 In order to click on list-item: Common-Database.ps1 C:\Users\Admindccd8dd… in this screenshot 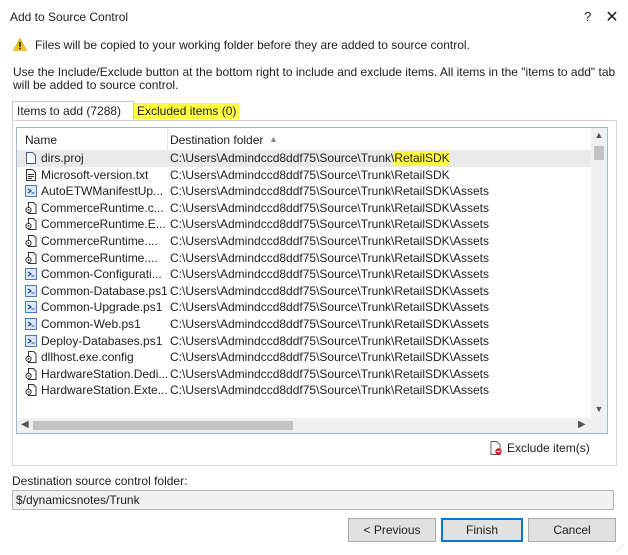, I will do `click(304, 291)`.